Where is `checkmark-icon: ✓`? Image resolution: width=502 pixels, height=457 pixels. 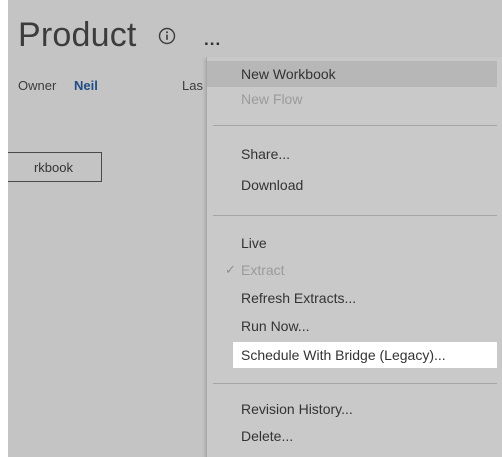
checkmark-icon: ✓ is located at coordinates (230, 269).